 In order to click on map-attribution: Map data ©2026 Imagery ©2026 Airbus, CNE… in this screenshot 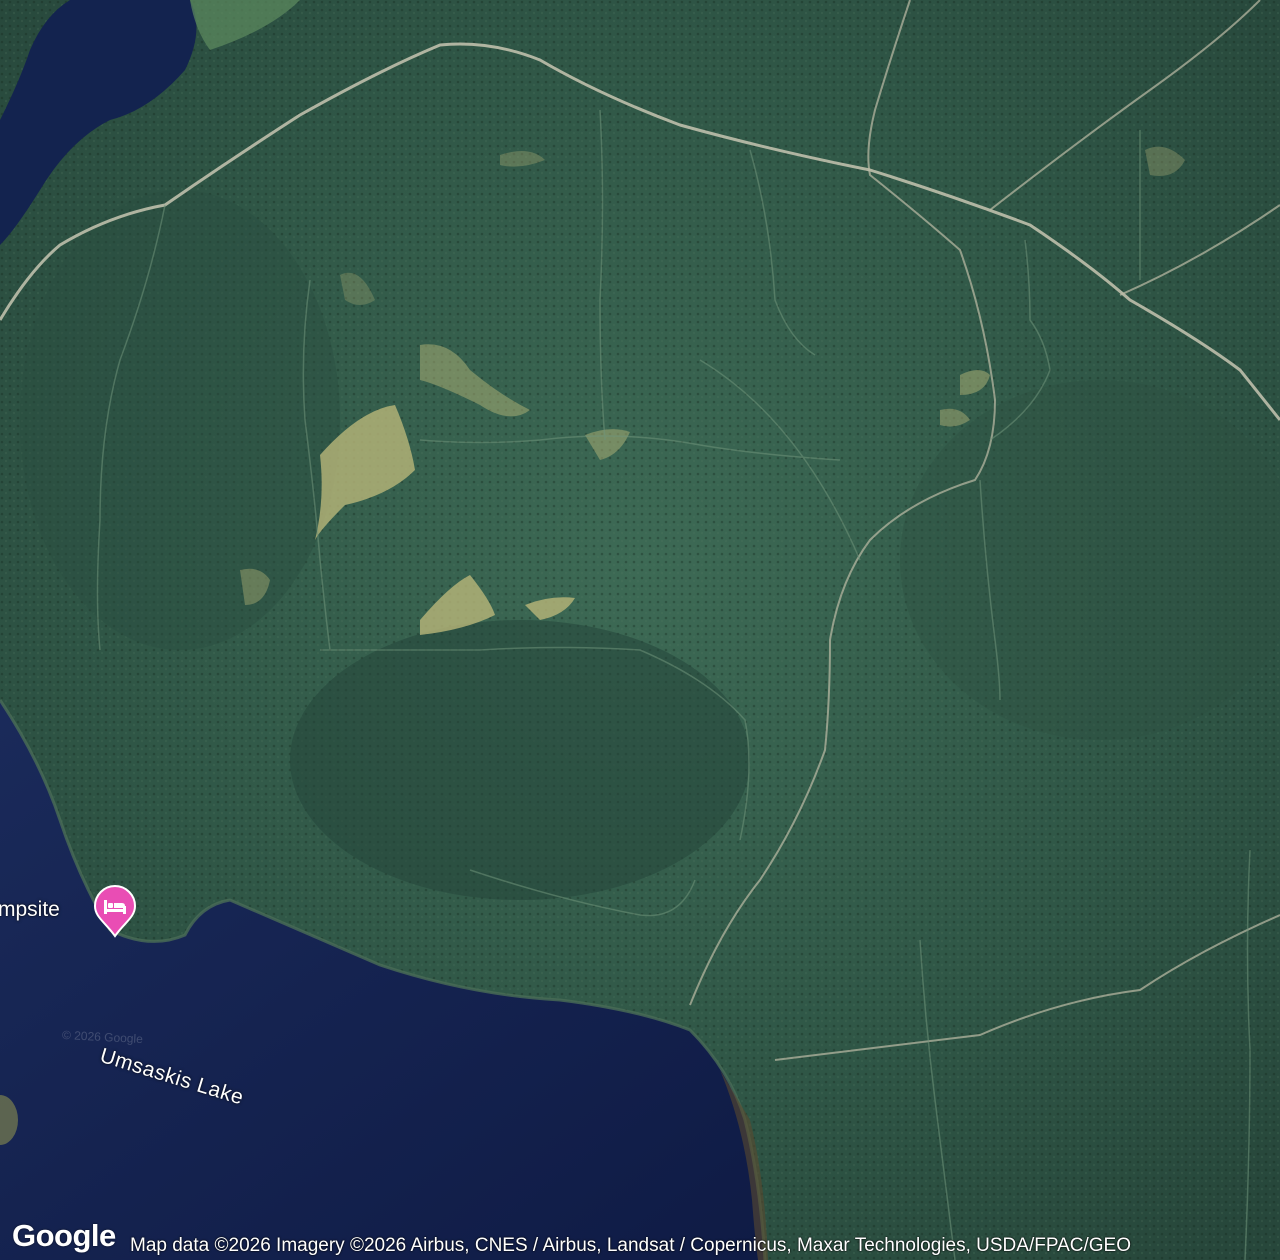, I will do `click(703, 1246)`.